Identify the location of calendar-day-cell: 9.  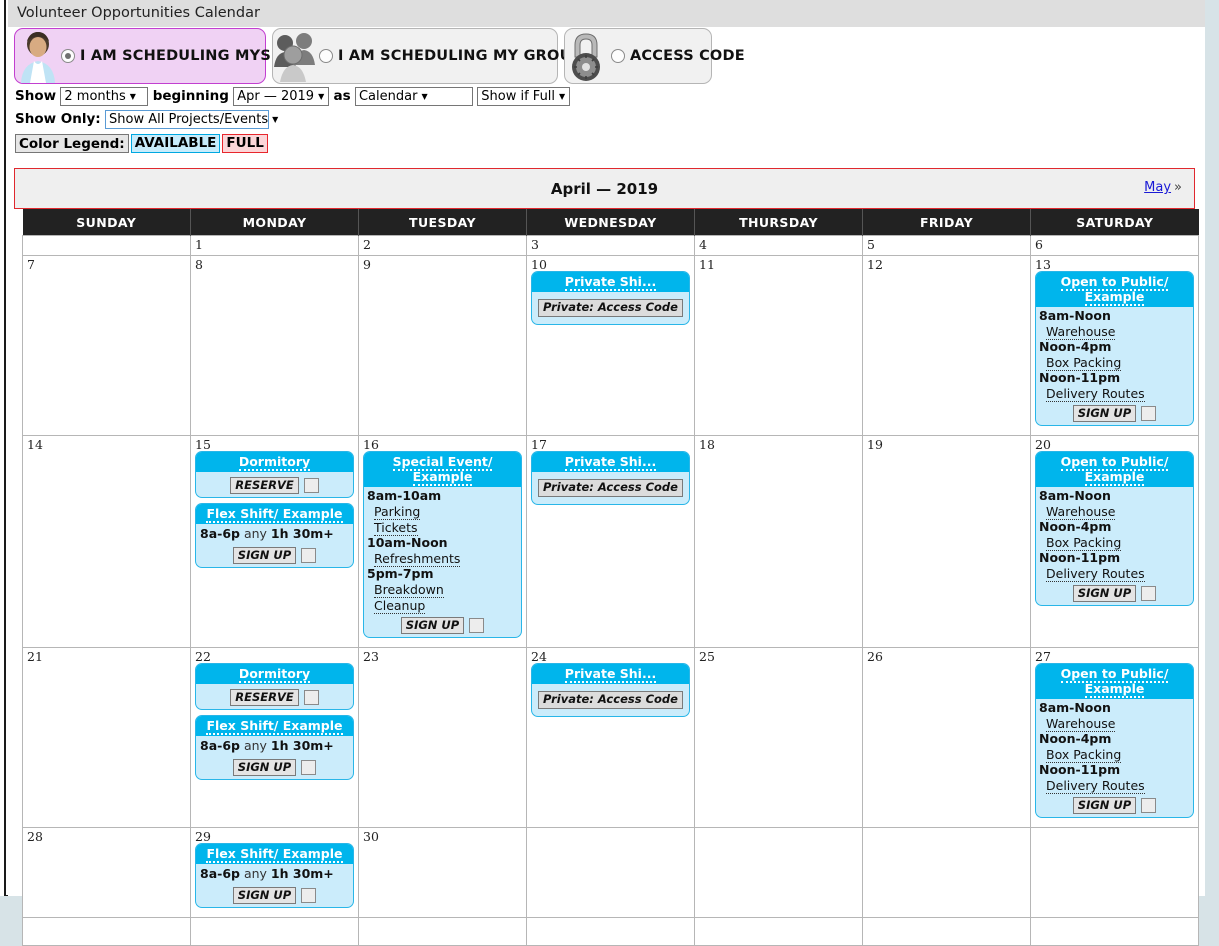
(442, 345).